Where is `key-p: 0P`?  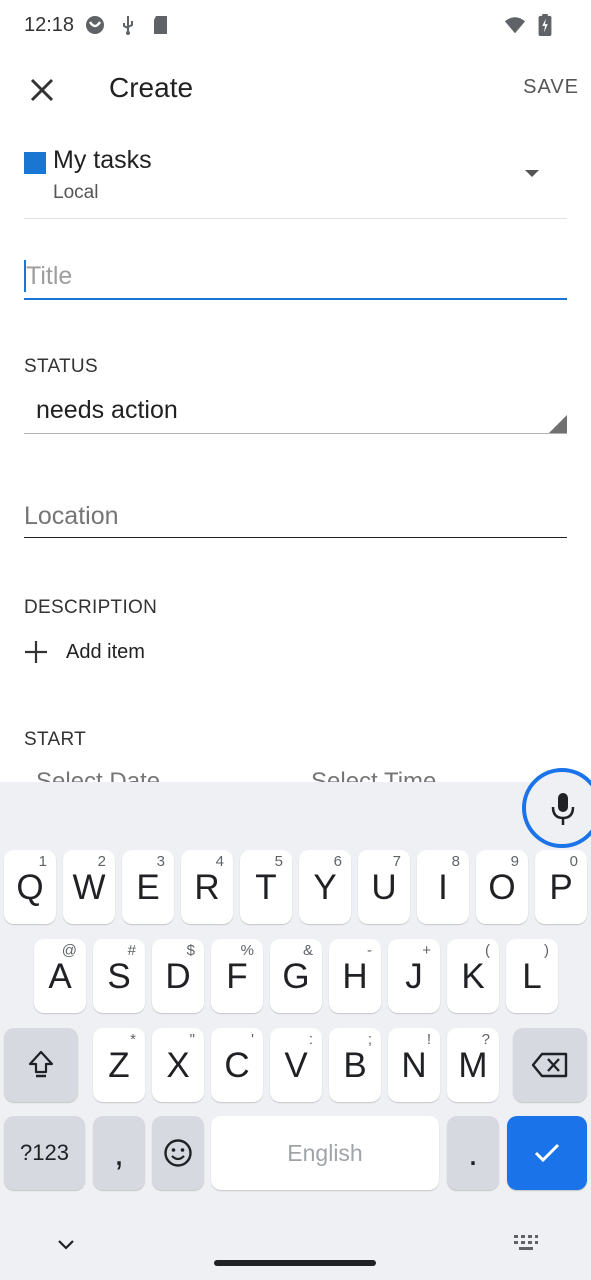 key-p: 0P is located at coordinates (561, 887).